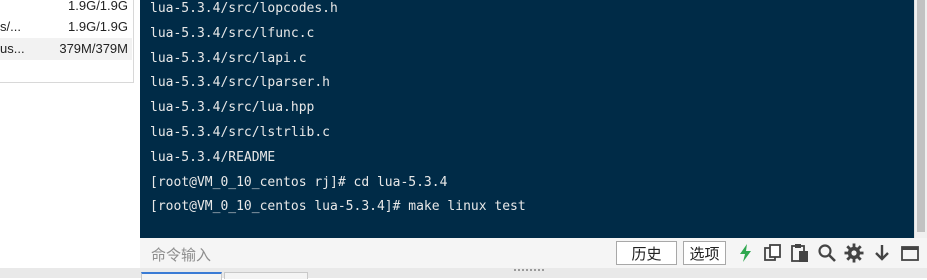 Image resolution: width=927 pixels, height=280 pixels. What do you see at coordinates (532, 271) in the screenshot?
I see `resize-grip` at bounding box center [532, 271].